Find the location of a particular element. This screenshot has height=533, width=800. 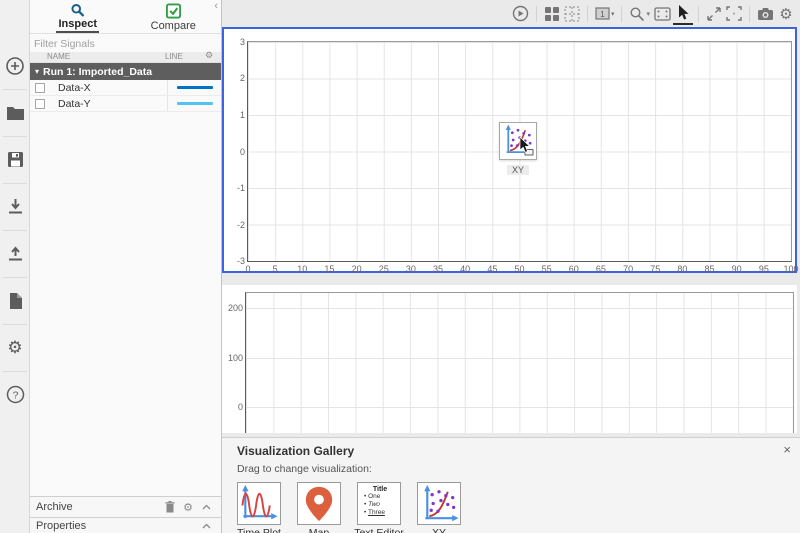

x-tick-label: 50 is located at coordinates (519, 269).